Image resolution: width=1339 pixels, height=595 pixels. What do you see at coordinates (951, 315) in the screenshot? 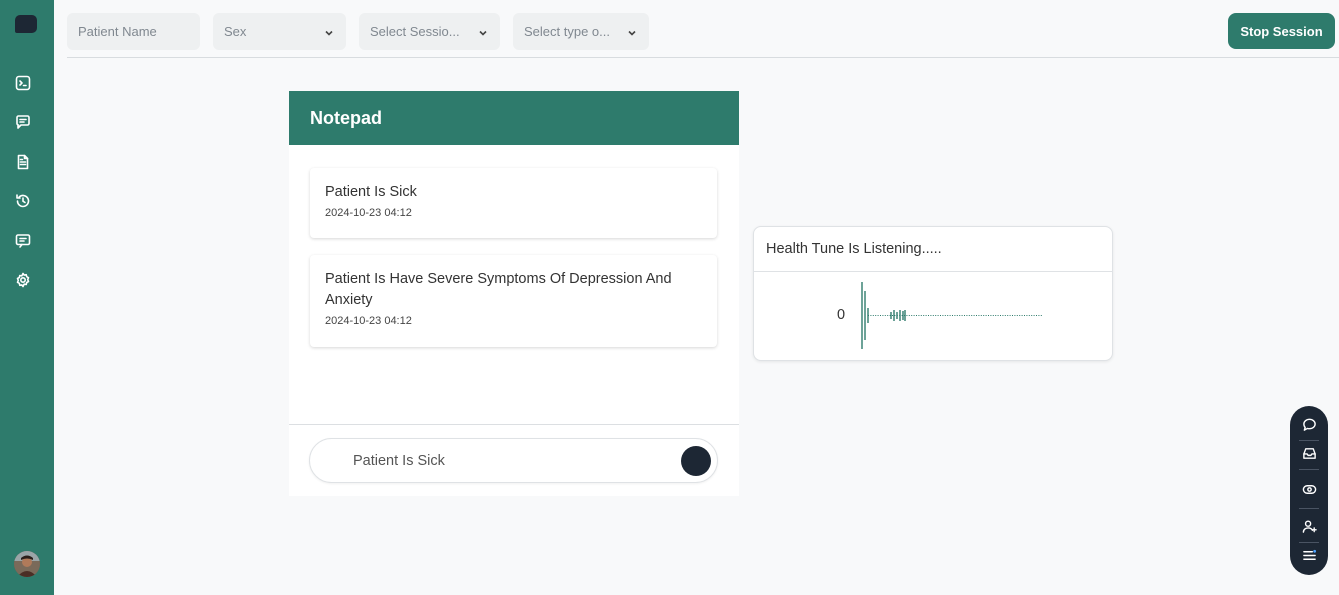
I see `audio-waveform` at bounding box center [951, 315].